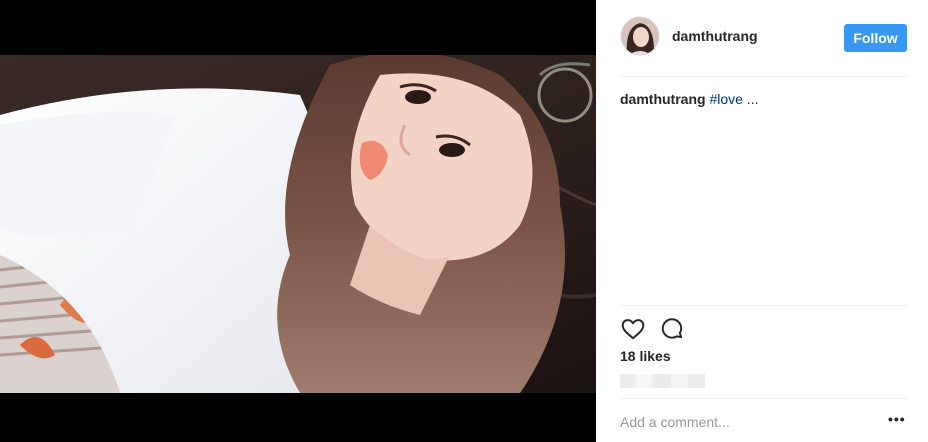 This screenshot has height=442, width=928. Describe the element at coordinates (672, 329) in the screenshot. I see `comment-icon` at that location.